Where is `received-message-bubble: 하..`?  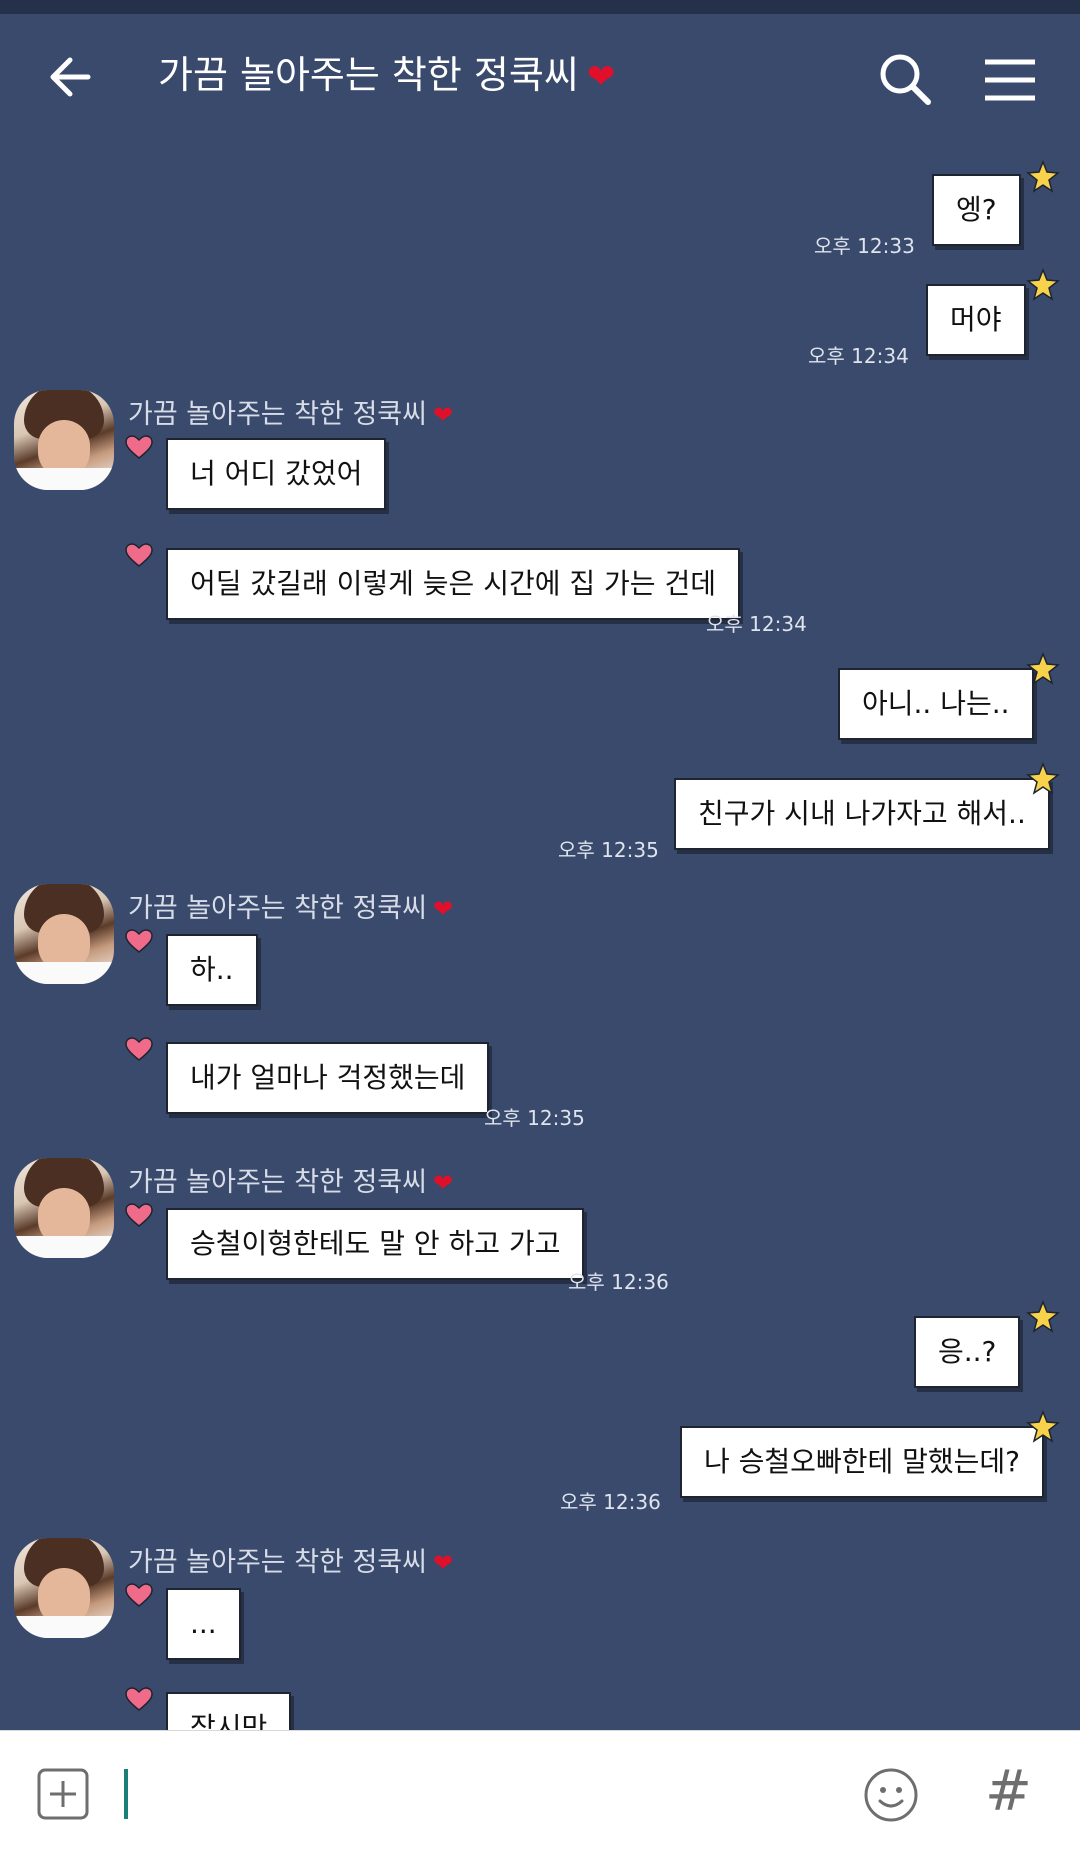
received-message-bubble: 하.. is located at coordinates (212, 970).